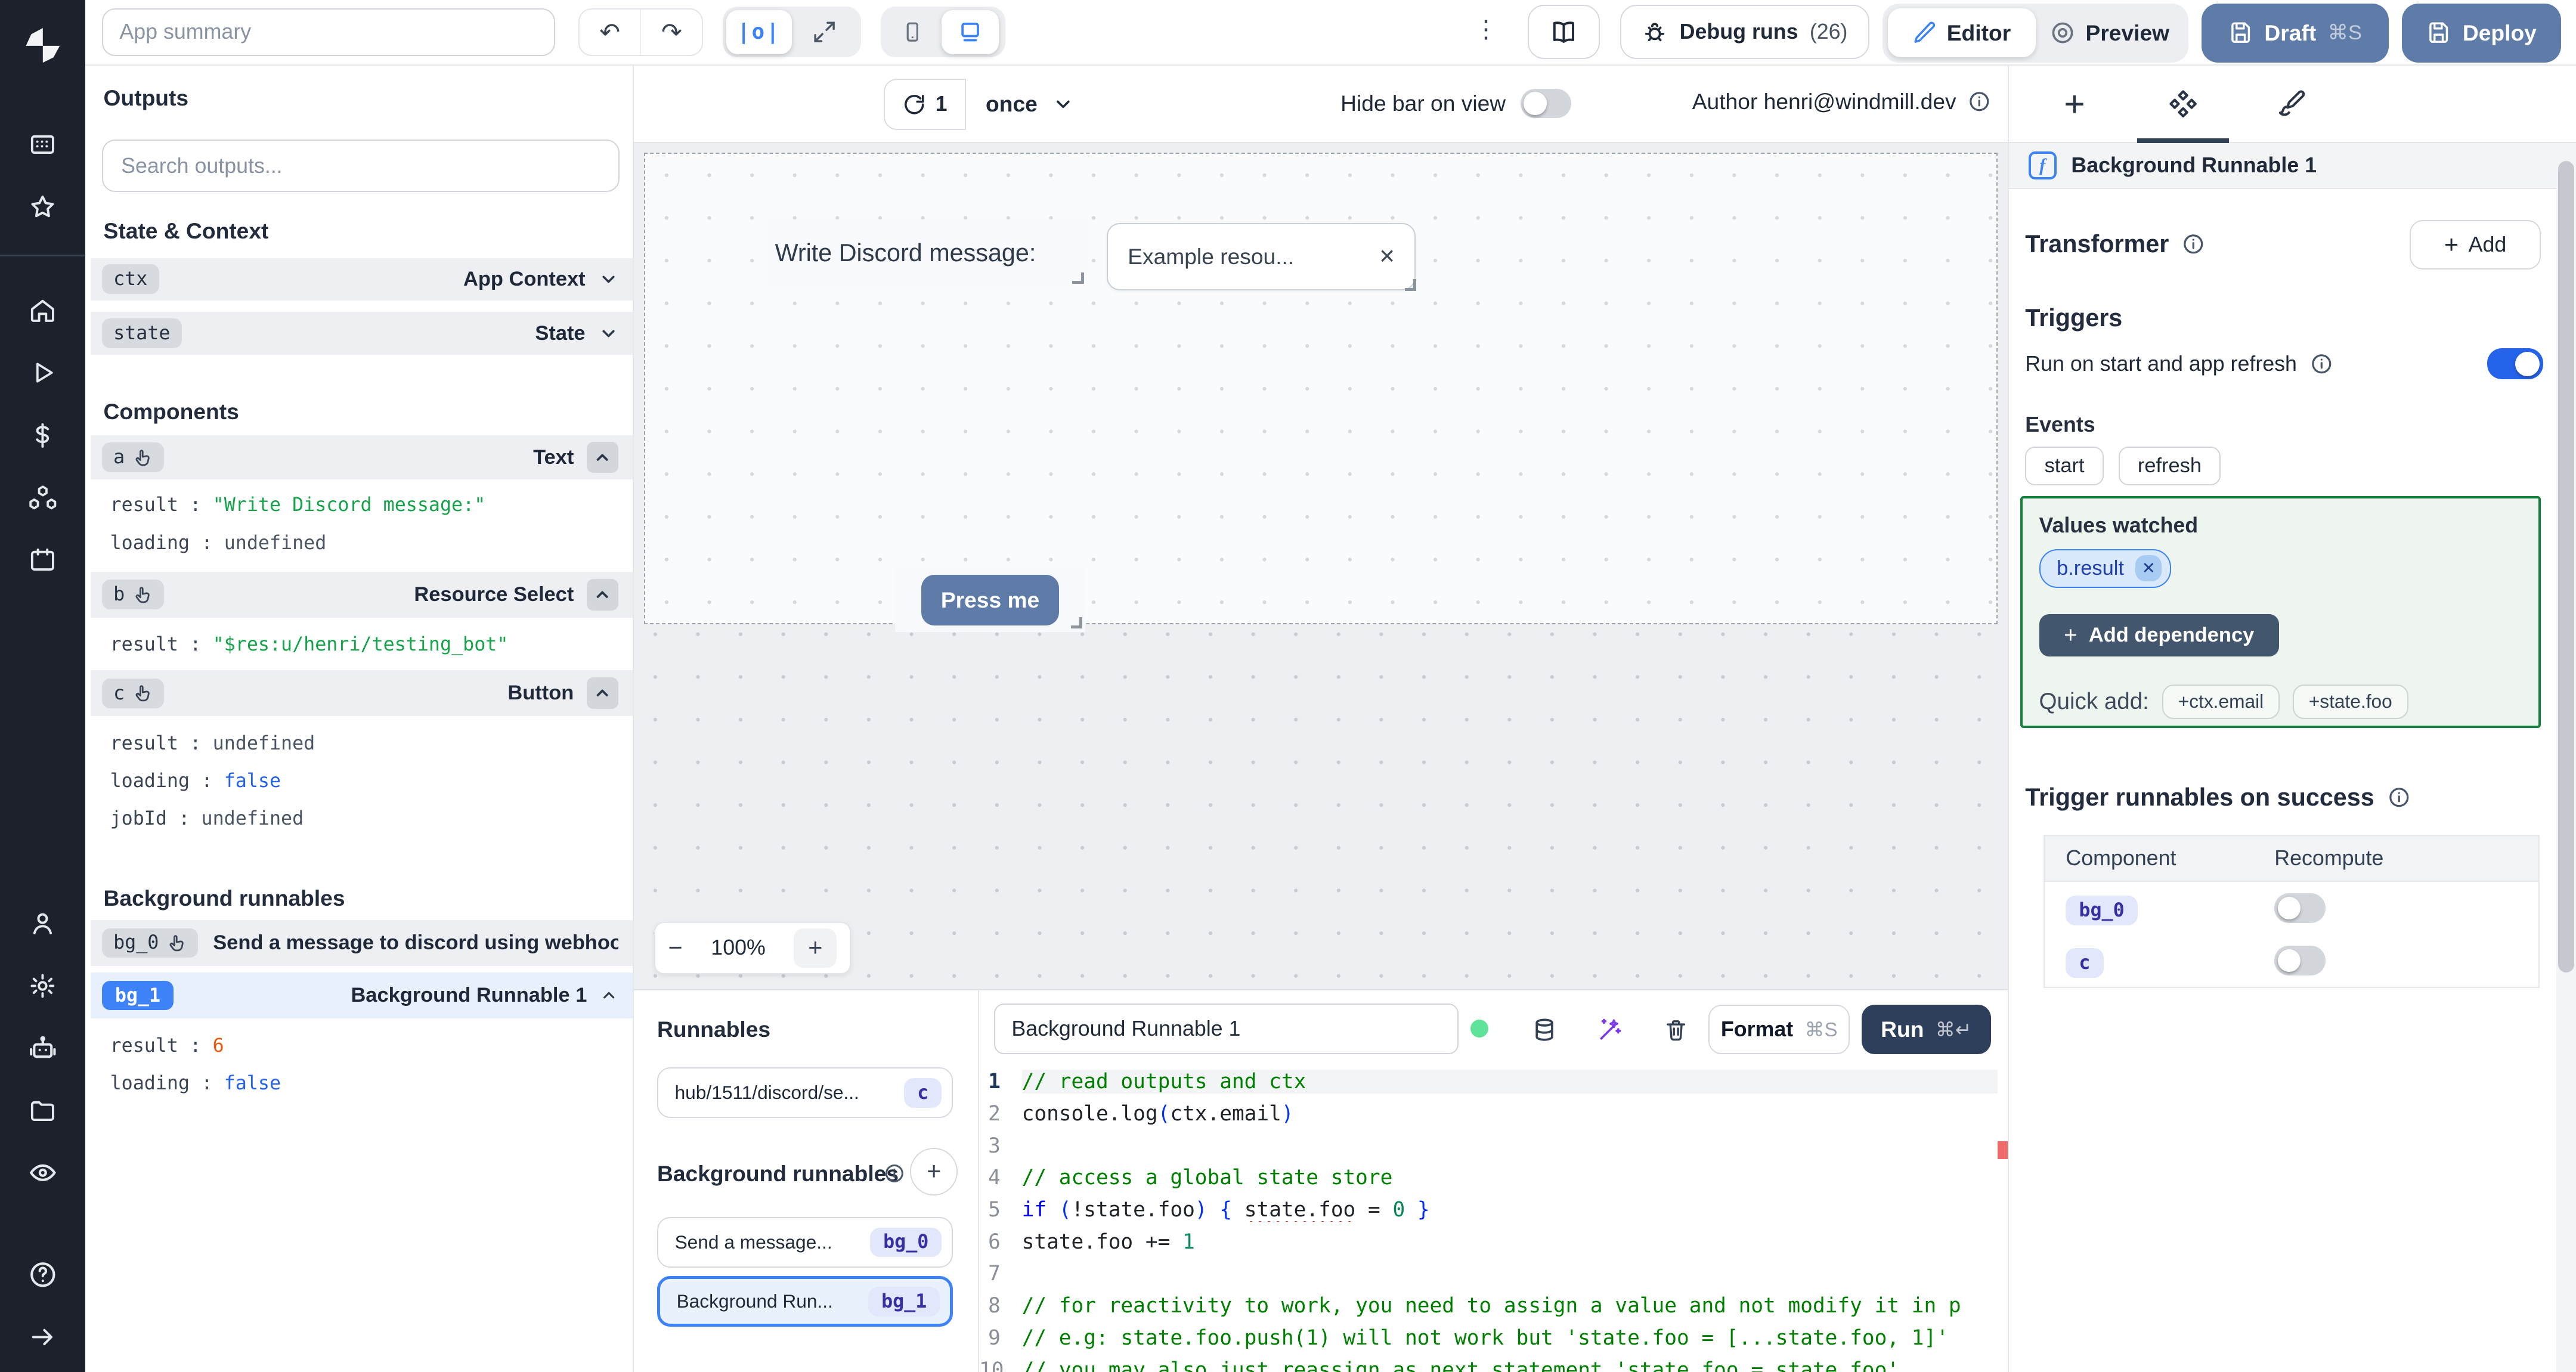 This screenshot has width=2576, height=1372. What do you see at coordinates (43, 144) in the screenshot?
I see `apps-icon` at bounding box center [43, 144].